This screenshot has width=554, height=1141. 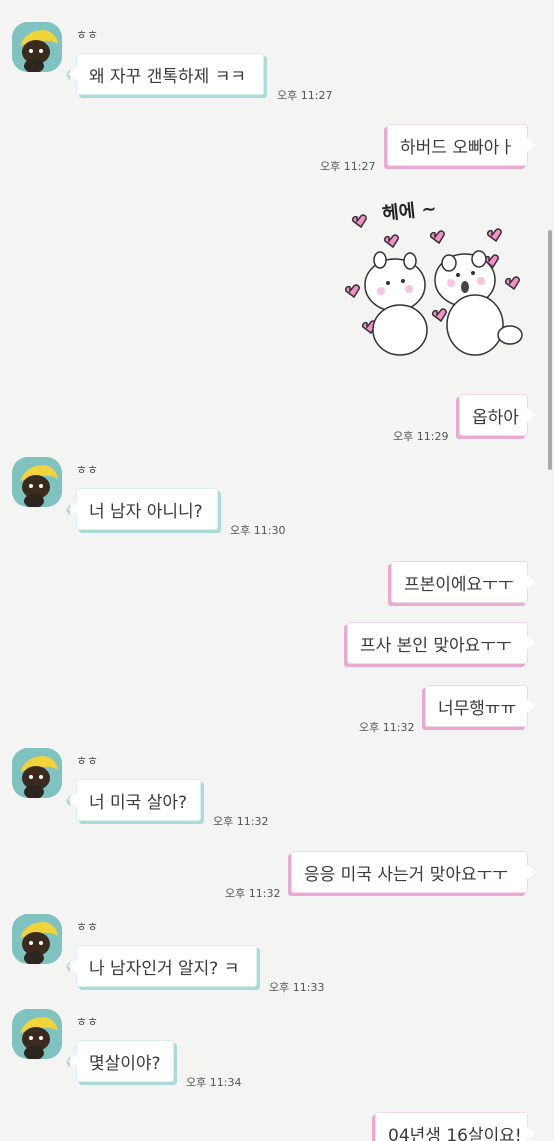 I want to click on message-bubble: 프사 본인 맞아요ㅜㅜ, so click(x=441, y=643).